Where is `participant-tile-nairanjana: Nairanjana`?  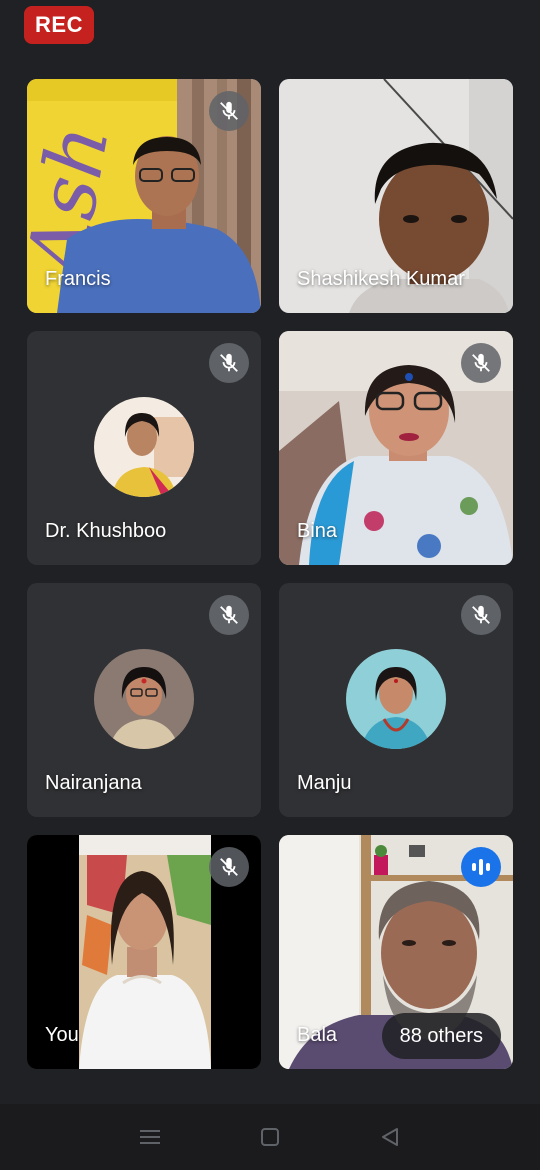 participant-tile-nairanjana: Nairanjana is located at coordinates (144, 700).